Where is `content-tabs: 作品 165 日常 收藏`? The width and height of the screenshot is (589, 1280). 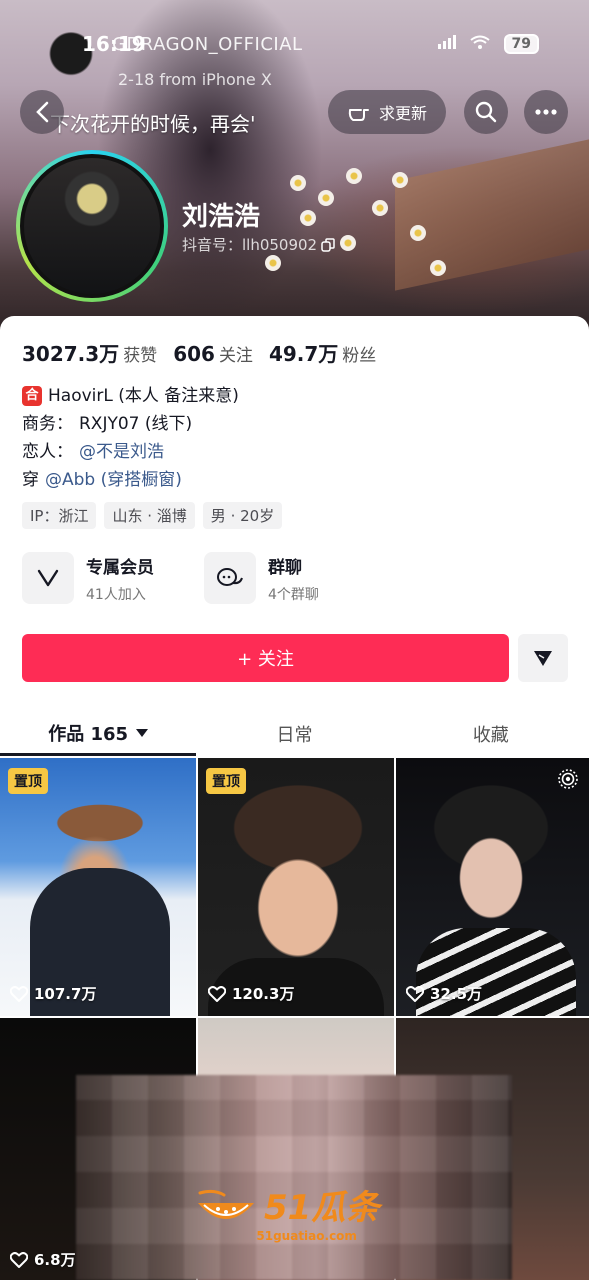 content-tabs: 作品 165 日常 收藏 is located at coordinates (294, 734).